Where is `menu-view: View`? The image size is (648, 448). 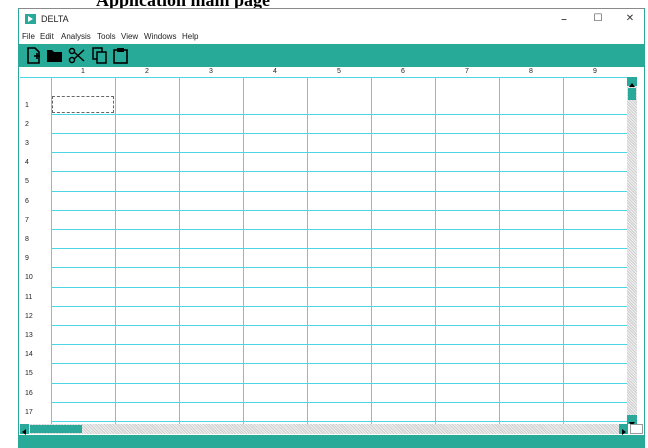
menu-view: View is located at coordinates (129, 36).